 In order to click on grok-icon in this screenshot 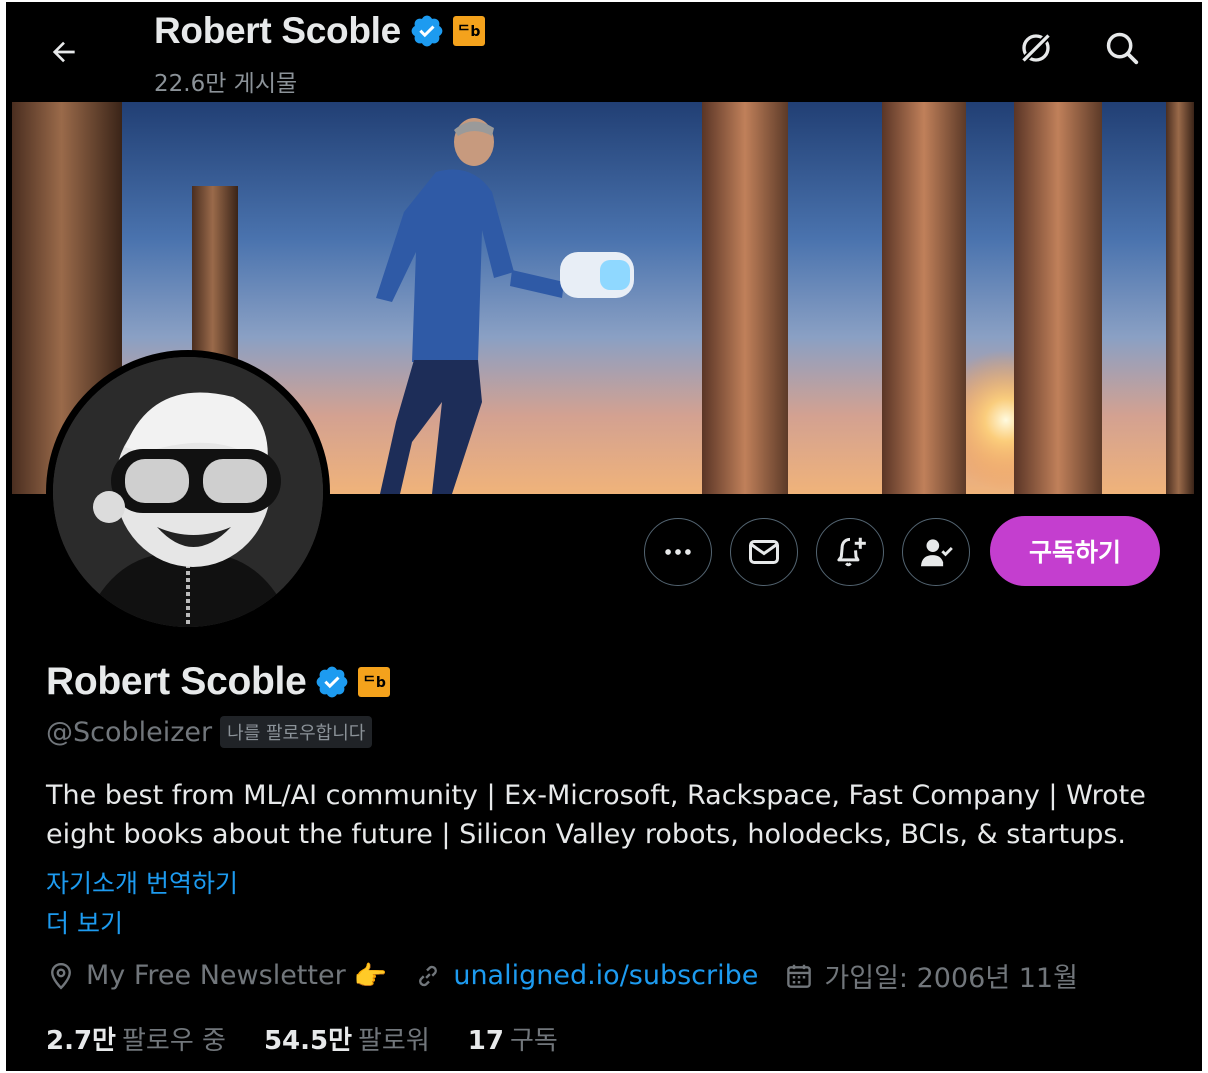, I will do `click(1036, 48)`.